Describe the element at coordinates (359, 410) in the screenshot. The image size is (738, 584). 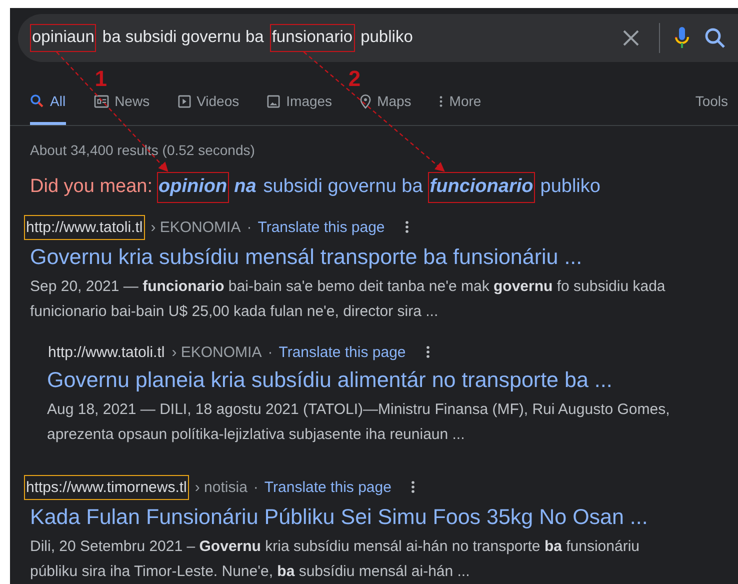
I see `snippet-line: Aug 18, 2021 — DILI, 18 agostu 2021 (TATOLI)—Ministru Finansa (MF), Rui Augusto Gomes,` at that location.